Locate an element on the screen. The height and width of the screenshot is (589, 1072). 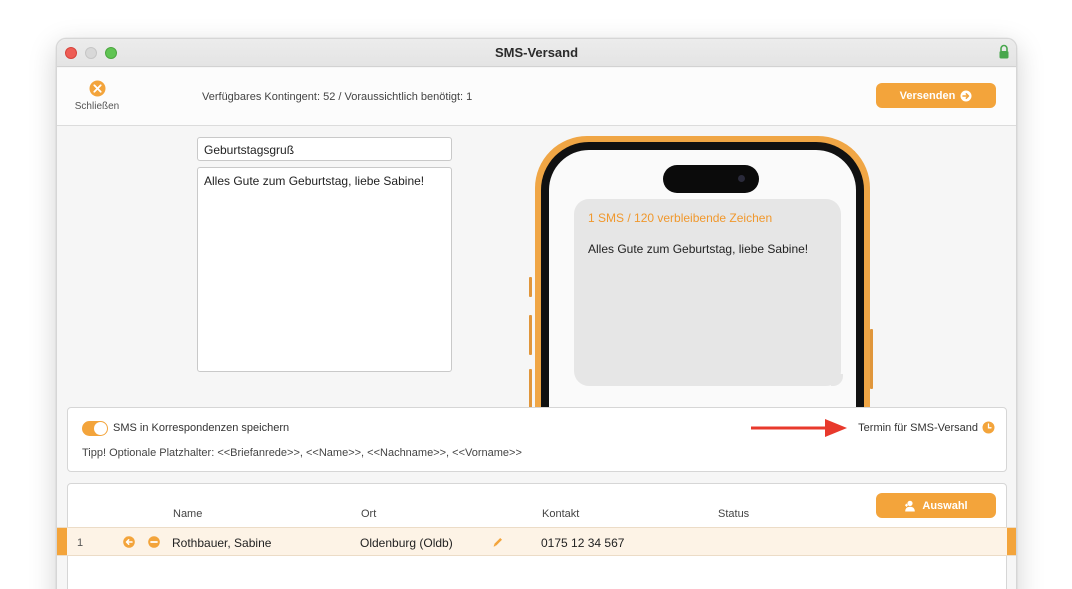
pencil-icon is located at coordinates (498, 542).